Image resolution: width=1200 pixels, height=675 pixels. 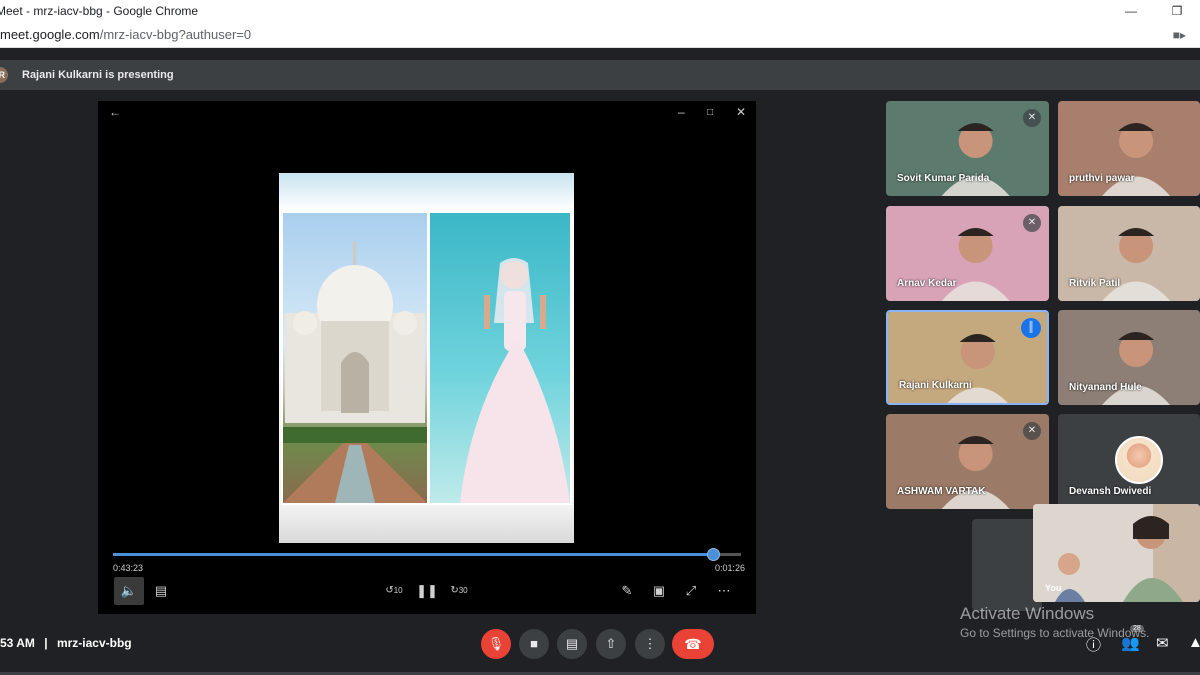 What do you see at coordinates (1105, 387) in the screenshot?
I see `participant-name: Nityanand Hule` at bounding box center [1105, 387].